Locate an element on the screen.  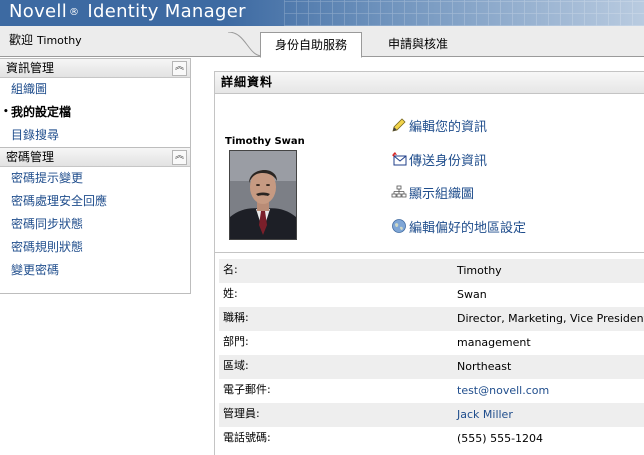
field-value: Swan is located at coordinates (472, 294).